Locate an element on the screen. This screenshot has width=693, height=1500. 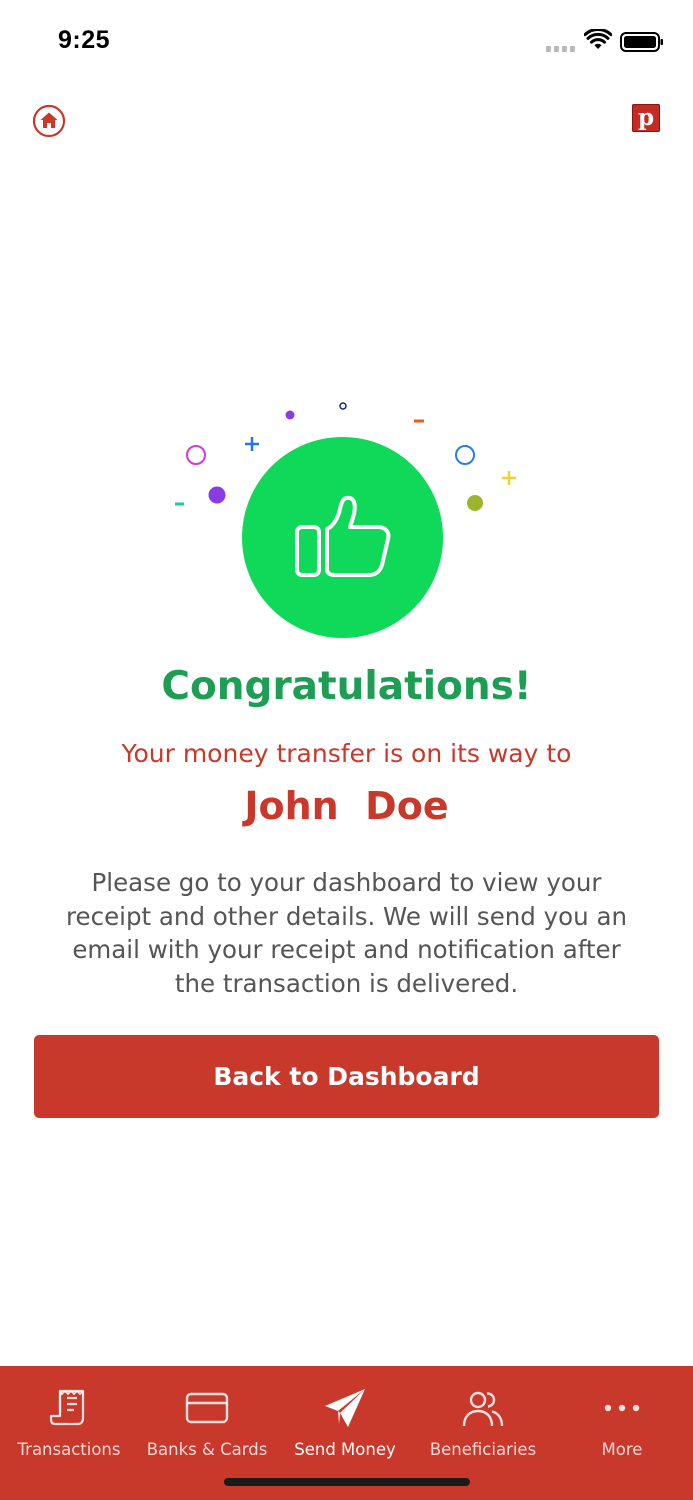
tab-banks-cards: Banks & Cards is located at coordinates (207, 1421).